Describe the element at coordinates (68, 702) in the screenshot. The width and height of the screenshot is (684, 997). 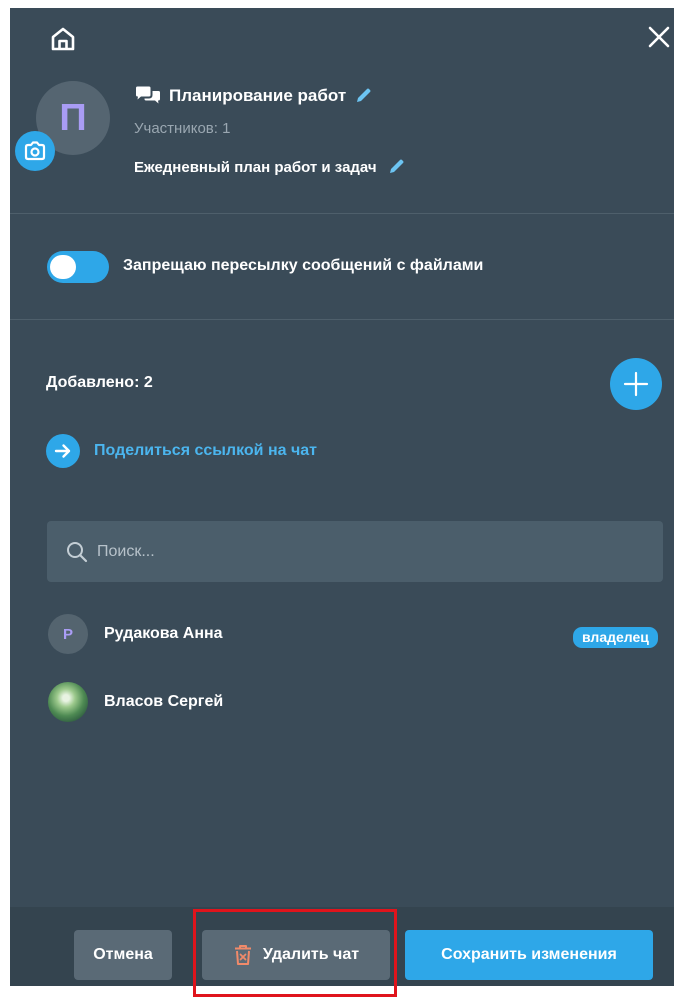
I see `avatar` at that location.